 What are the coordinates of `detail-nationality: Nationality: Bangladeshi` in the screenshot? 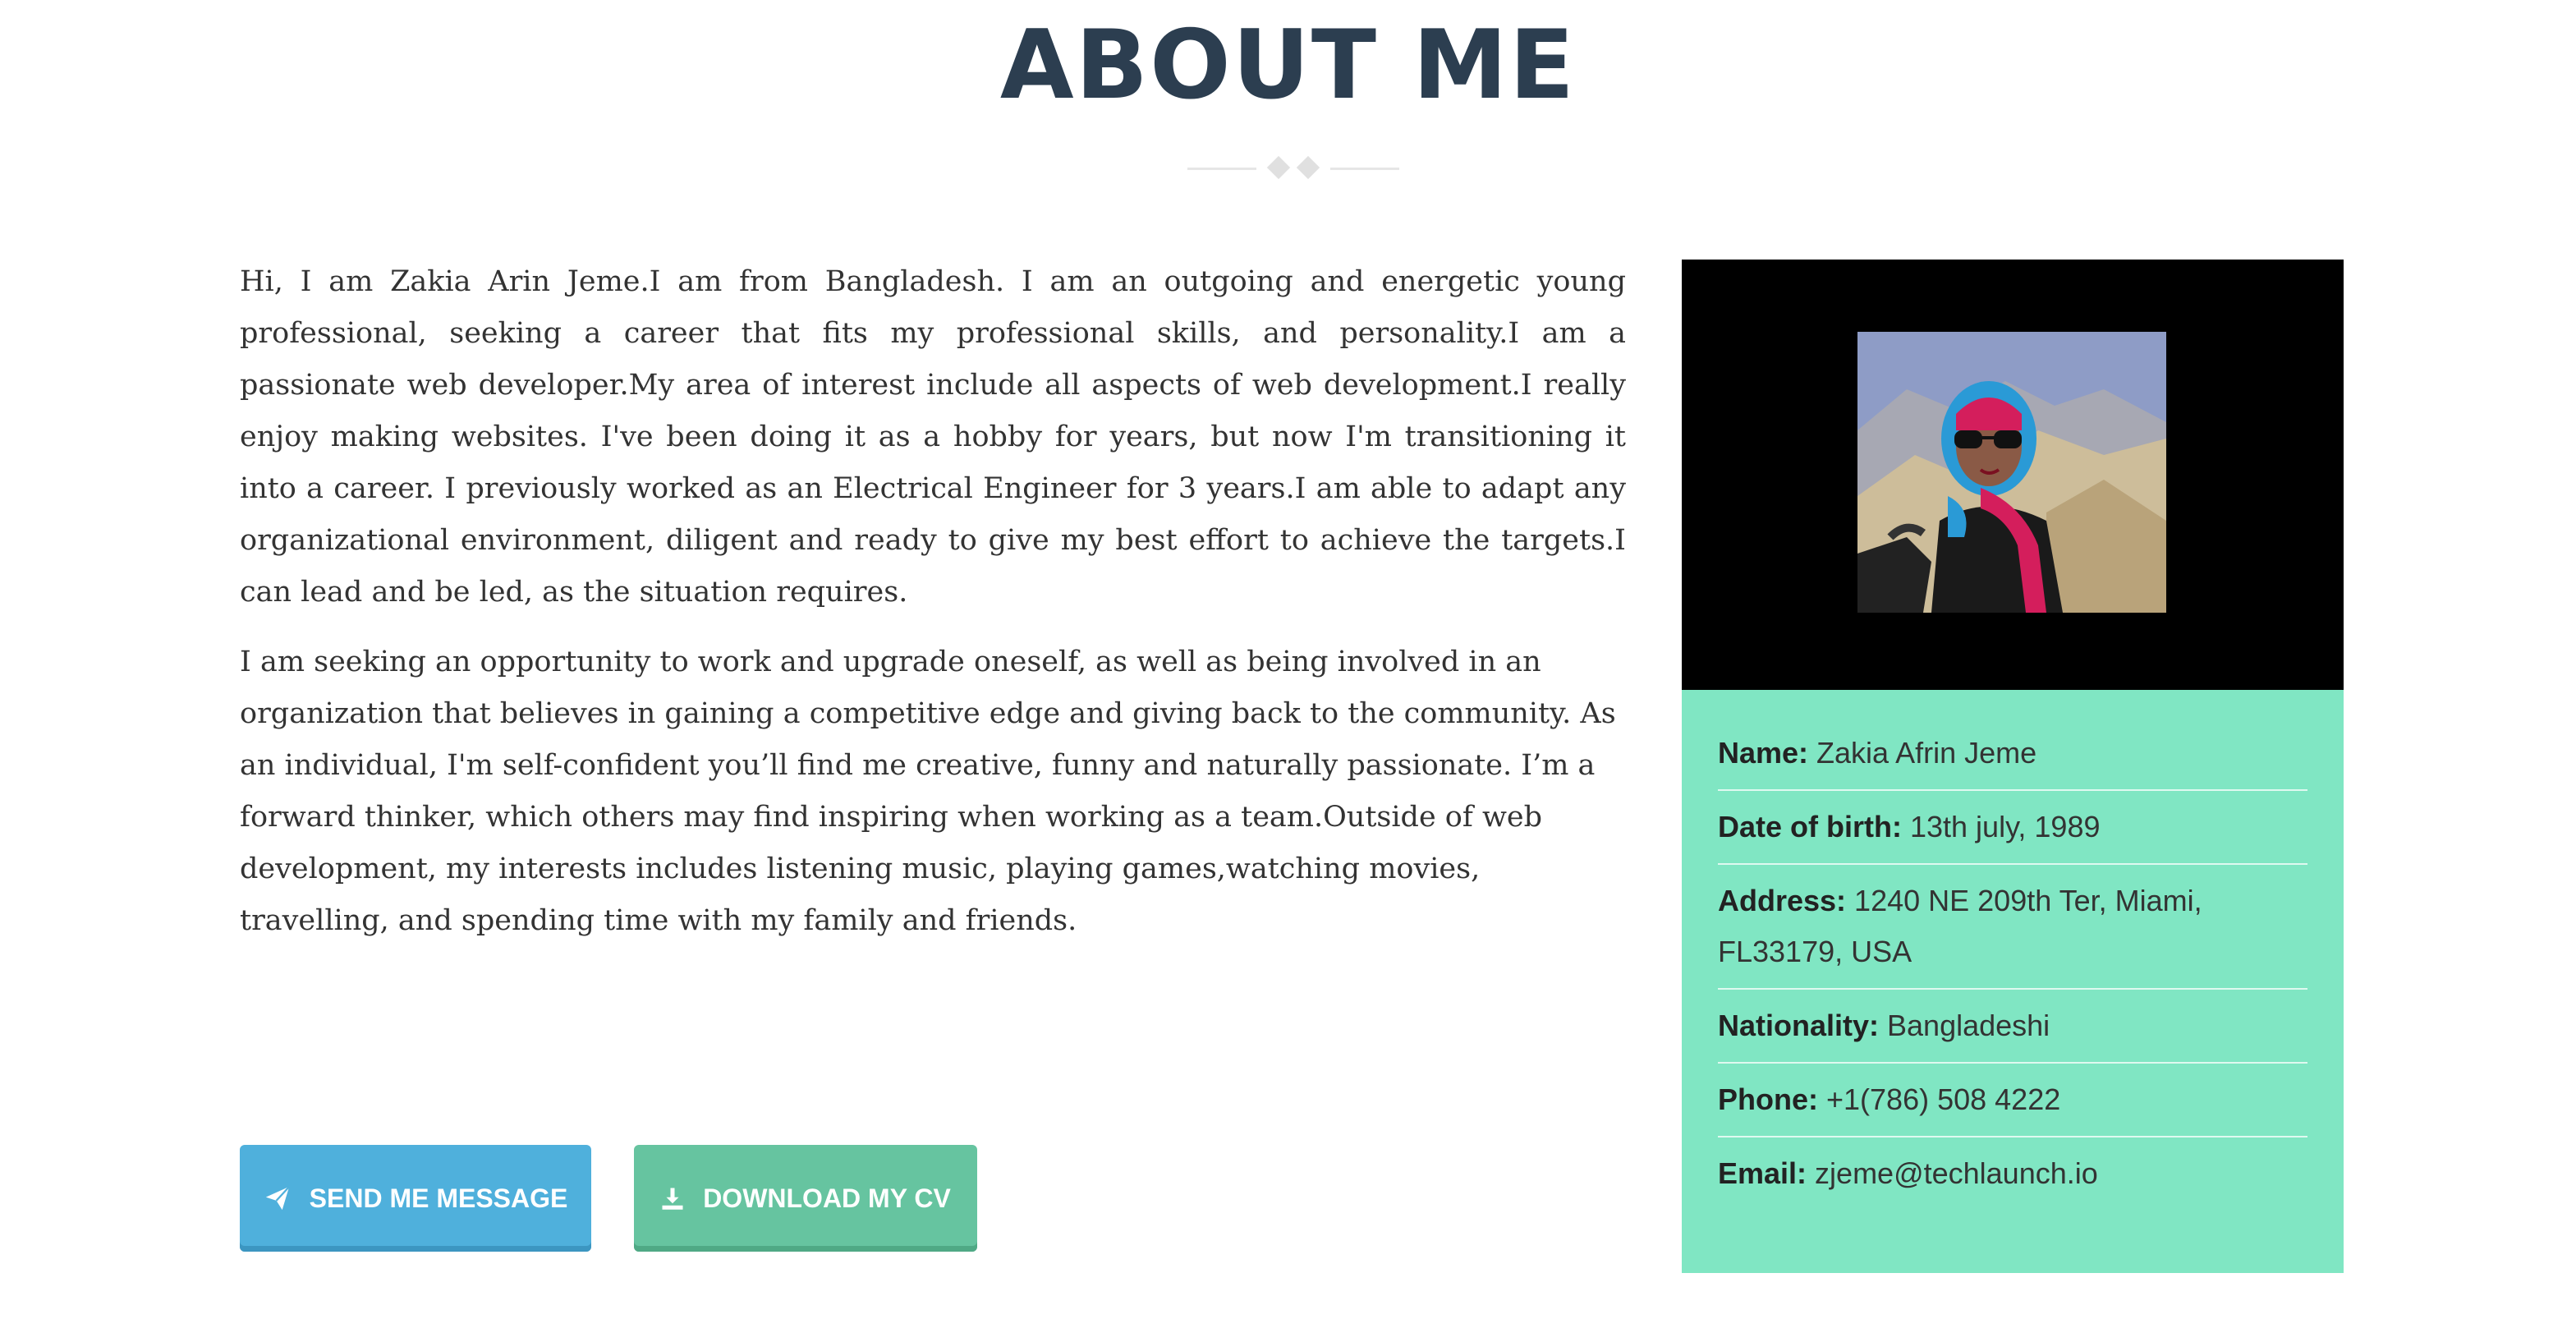 It's located at (2012, 1027).